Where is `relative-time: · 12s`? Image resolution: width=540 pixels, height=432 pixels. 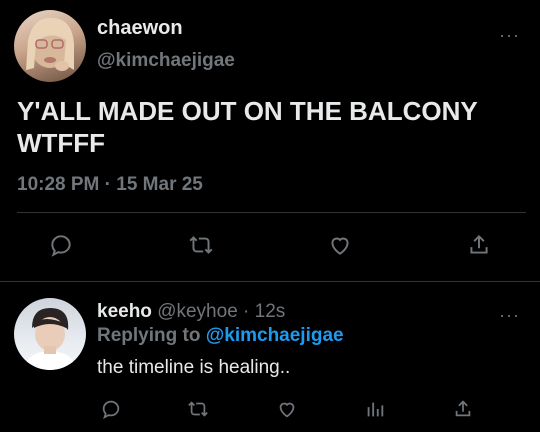
relative-time: · 12s is located at coordinates (264, 311).